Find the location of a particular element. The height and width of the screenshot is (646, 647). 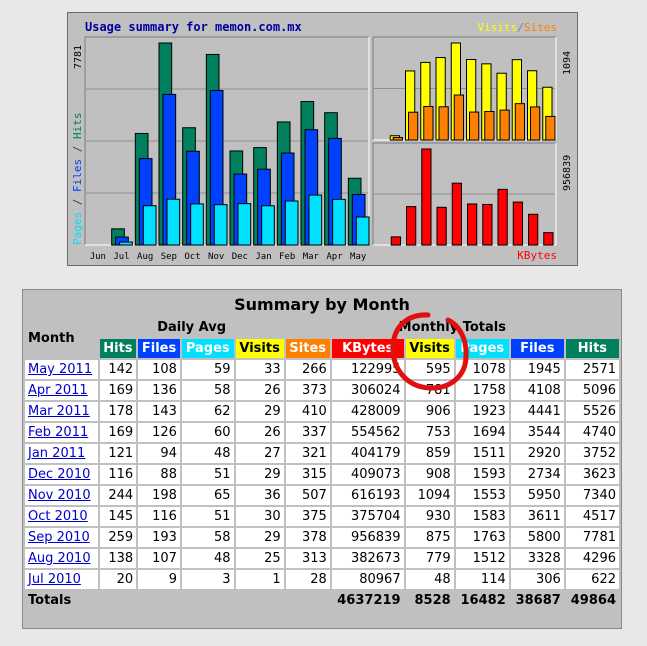

table-title: Summary by Month is located at coordinates (322, 304).